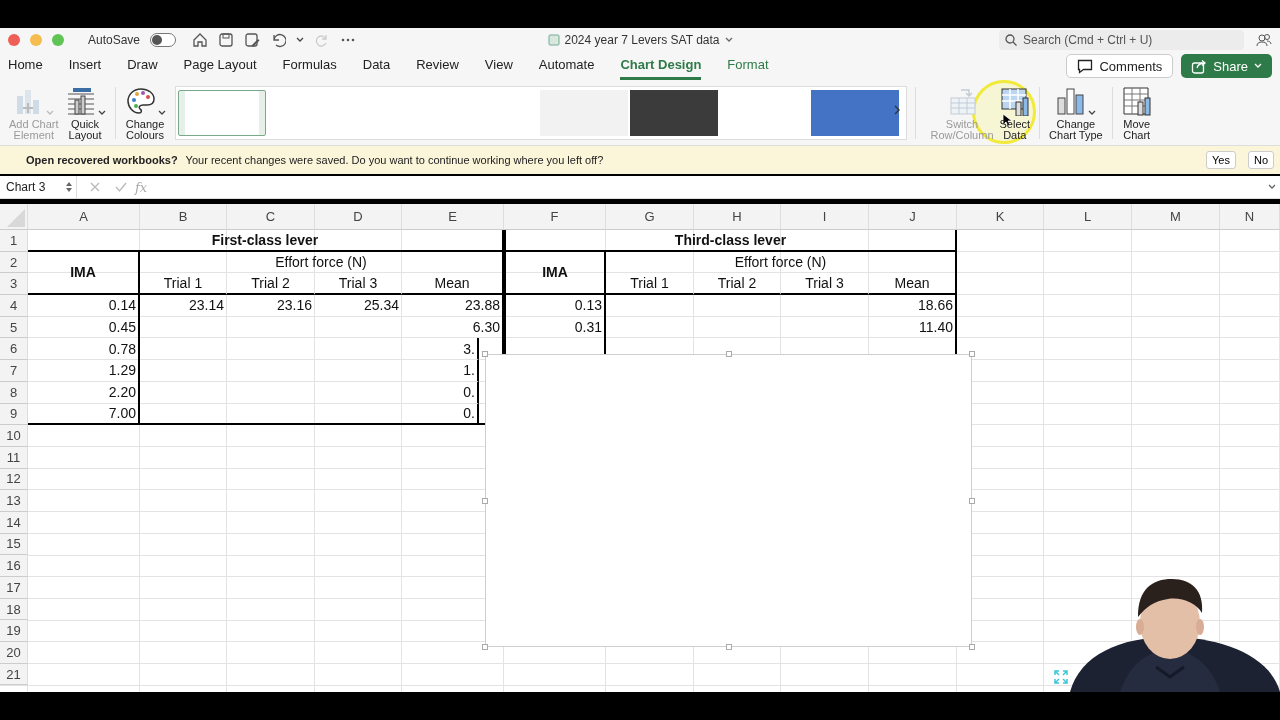 This screenshot has width=1280, height=720. Describe the element at coordinates (36, 40) in the screenshot. I see `window-minimize-button` at that location.